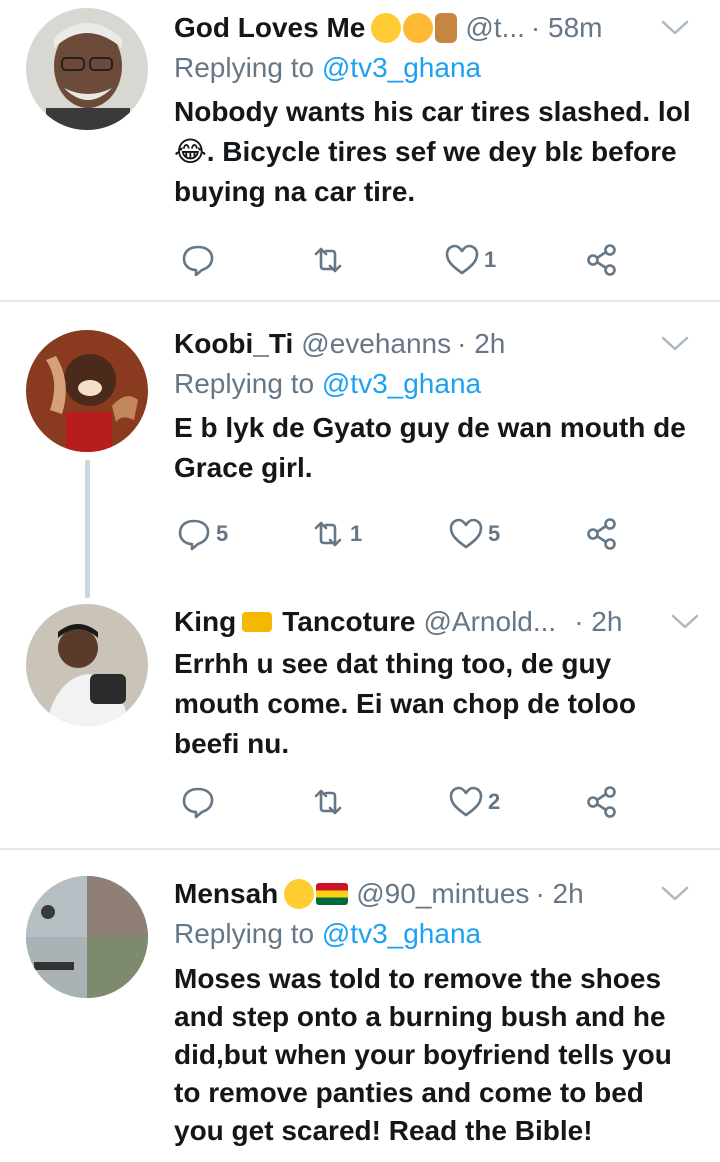 The width and height of the screenshot is (720, 1162). What do you see at coordinates (418, 28) in the screenshot?
I see `hugging-face-icon` at bounding box center [418, 28].